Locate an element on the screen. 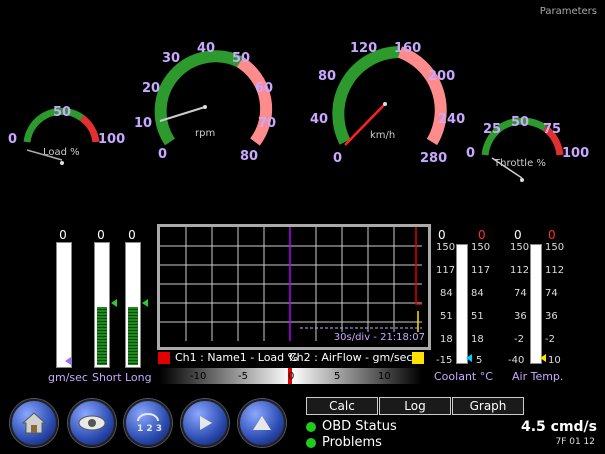 The image size is (605, 454). airtemp-label: Air Temp. is located at coordinates (538, 376).